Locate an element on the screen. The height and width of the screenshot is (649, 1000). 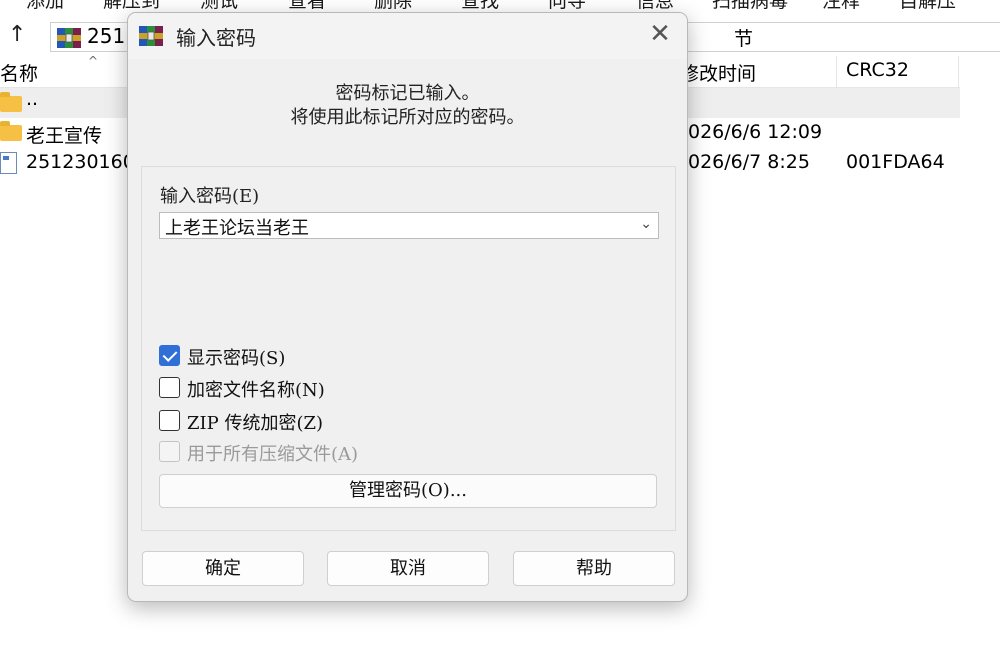
dialog-title-bar: 输入密码 ✕ is located at coordinates (407, 36).